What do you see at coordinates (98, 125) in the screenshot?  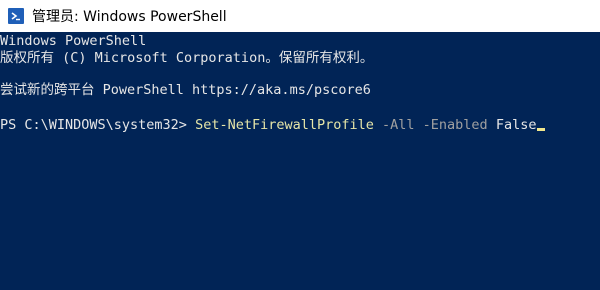 I see `prompt-text: PS C:\WINDOWS\system32>` at bounding box center [98, 125].